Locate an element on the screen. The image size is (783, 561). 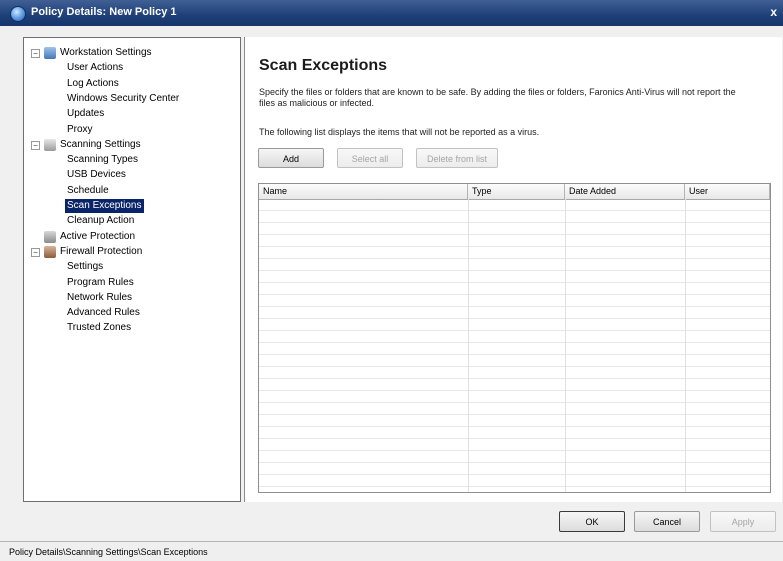
tree-item: Scanning Types is located at coordinates (133, 160).